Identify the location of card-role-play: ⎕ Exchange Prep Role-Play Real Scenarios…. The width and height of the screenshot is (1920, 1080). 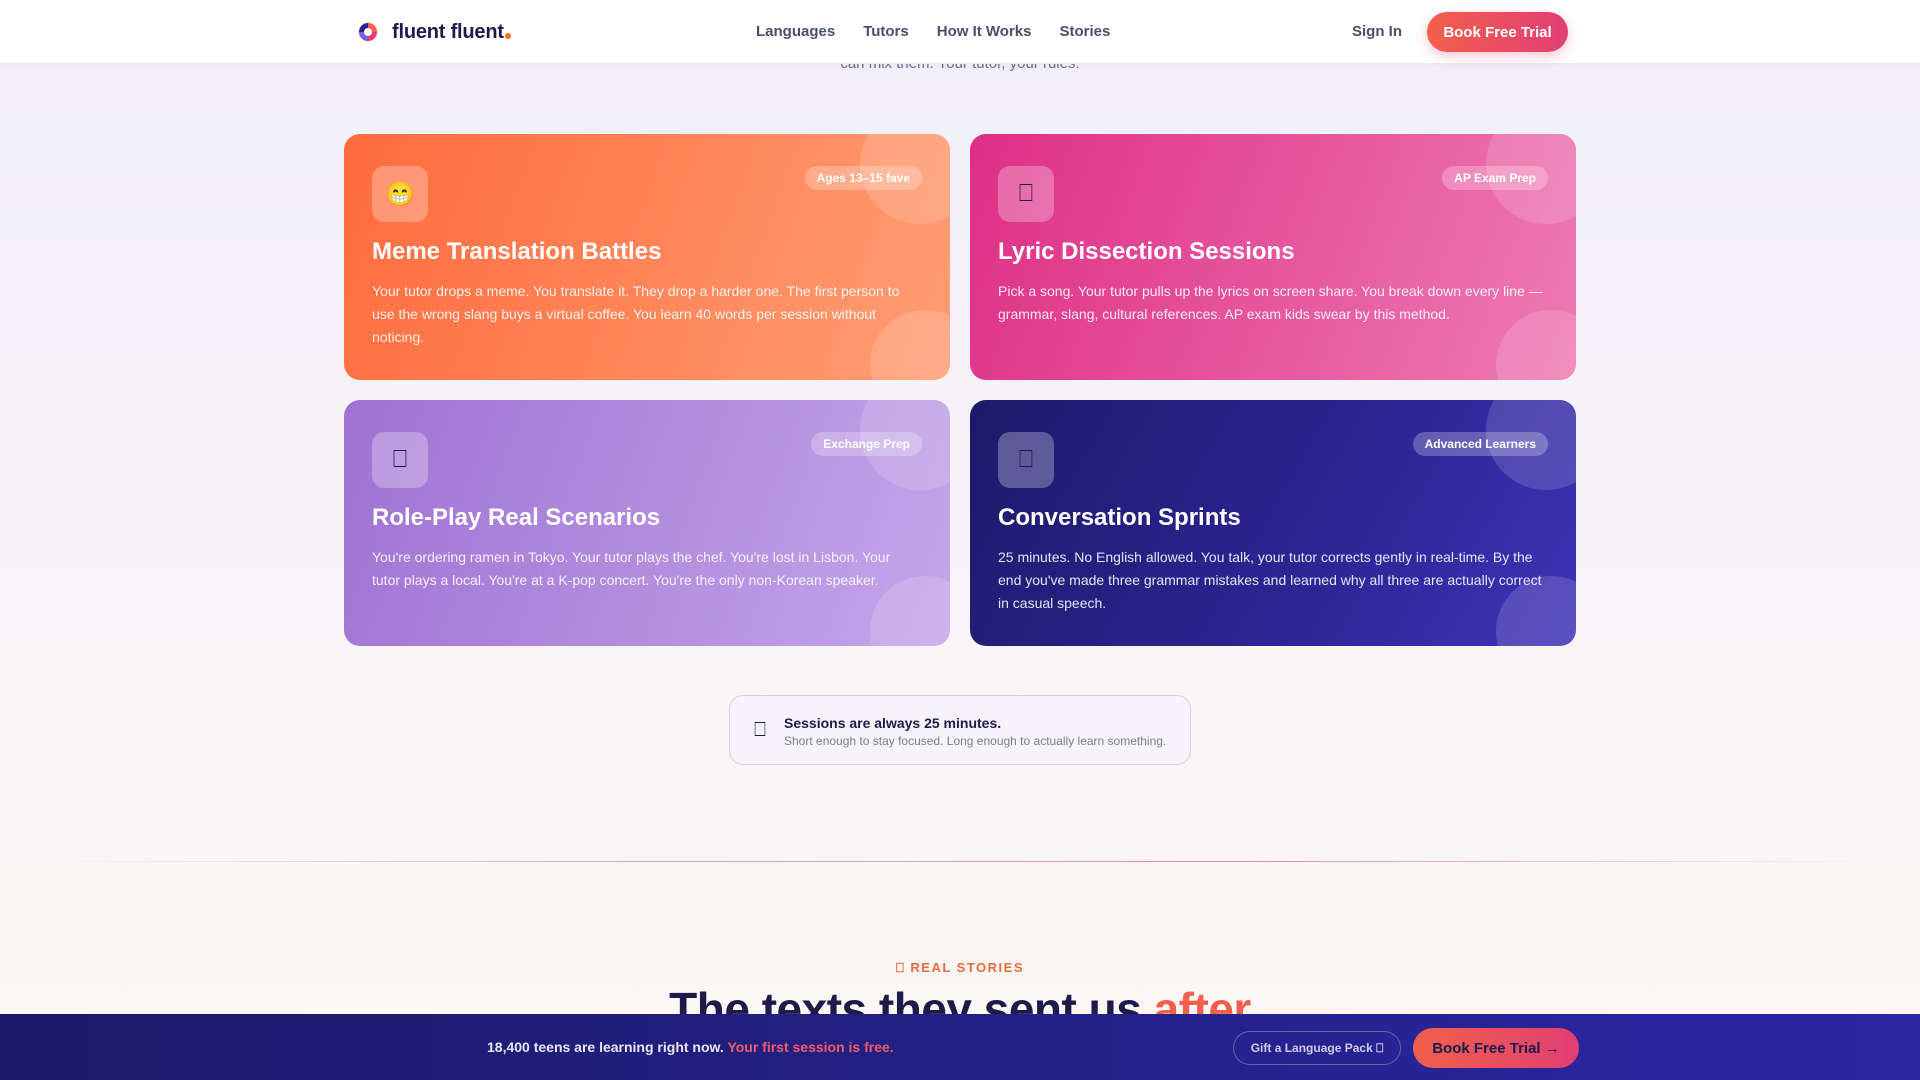
(647, 523).